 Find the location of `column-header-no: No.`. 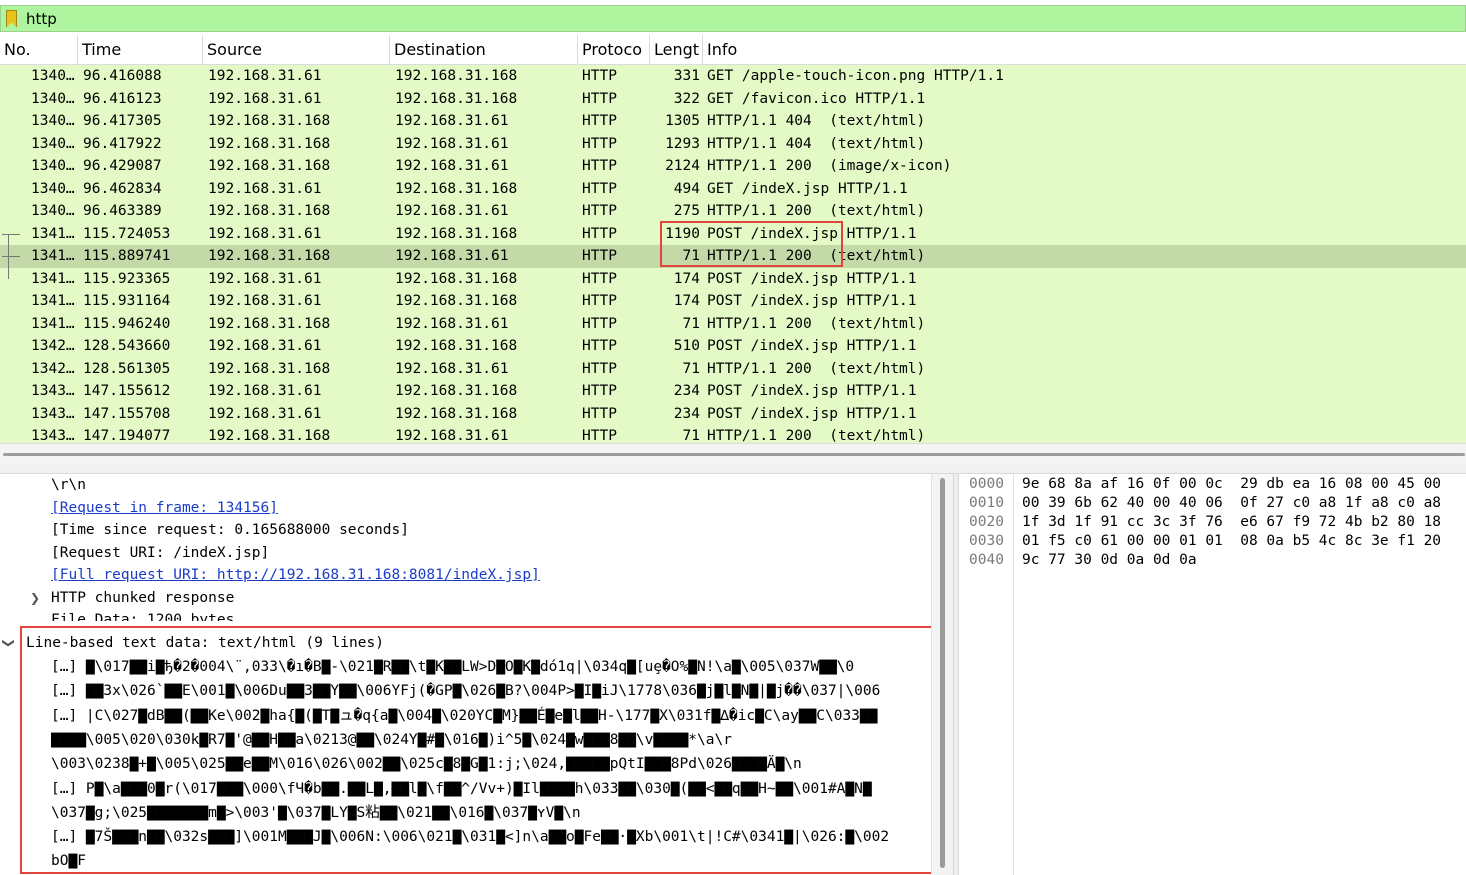

column-header-no: No. is located at coordinates (39, 50).